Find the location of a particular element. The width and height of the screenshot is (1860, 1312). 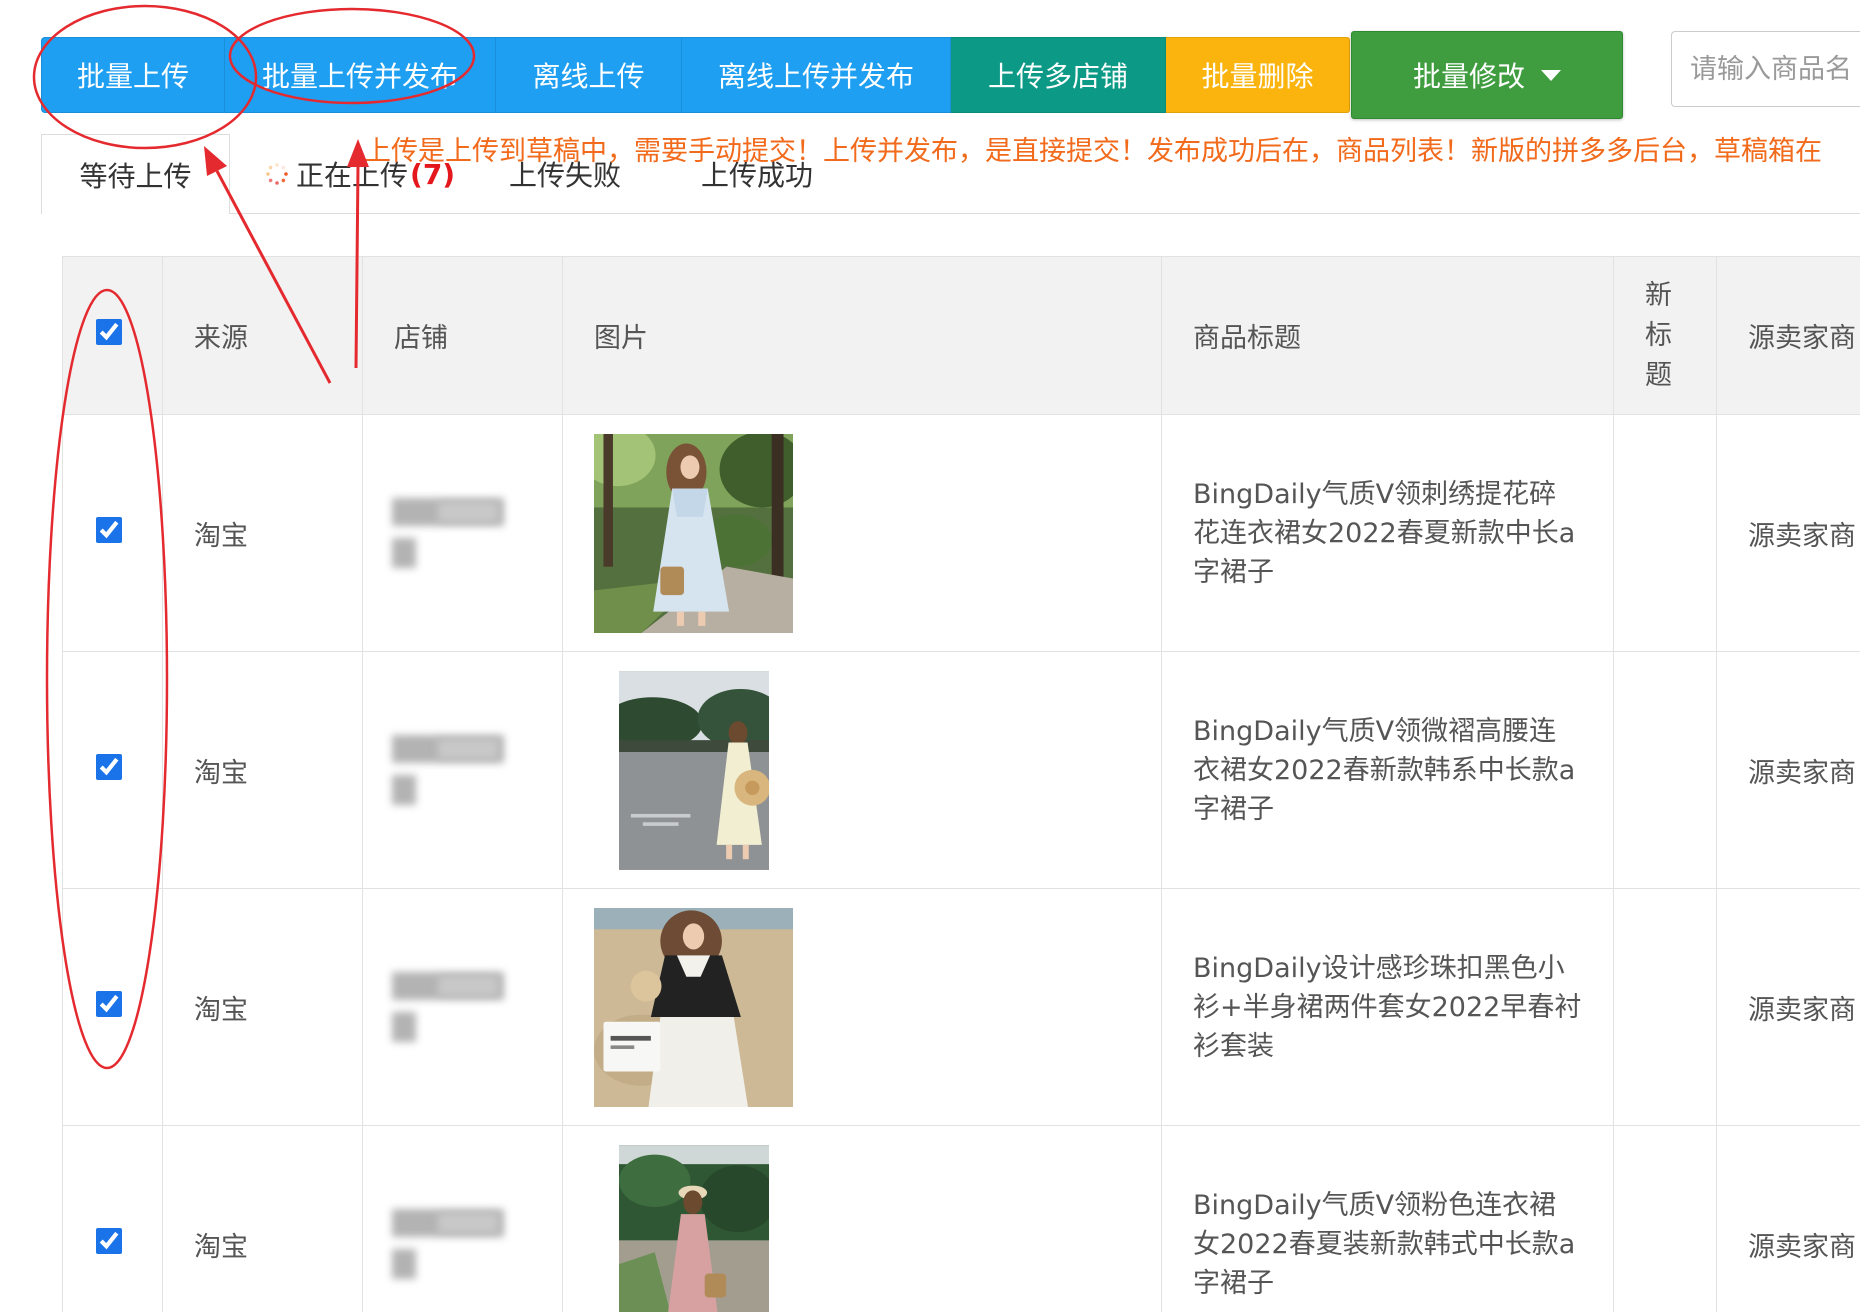

title-cell: BingDaily气质V领粉色连衣裙女2022春夏装新款韩式中长款a字裙子 is located at coordinates (1387, 1218).